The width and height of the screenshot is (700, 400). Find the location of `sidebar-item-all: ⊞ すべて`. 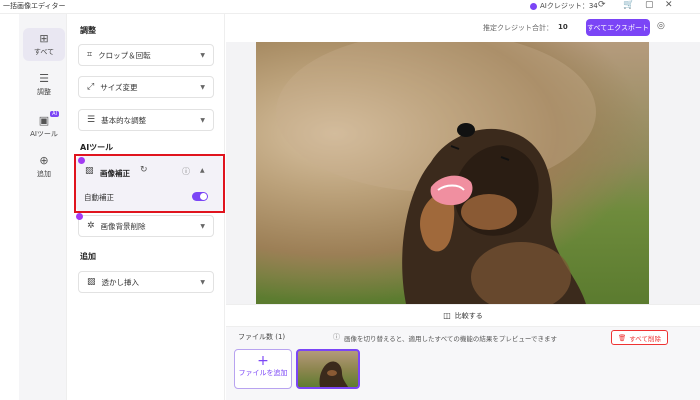

sidebar-item-all: ⊞ すべて is located at coordinates (44, 44).